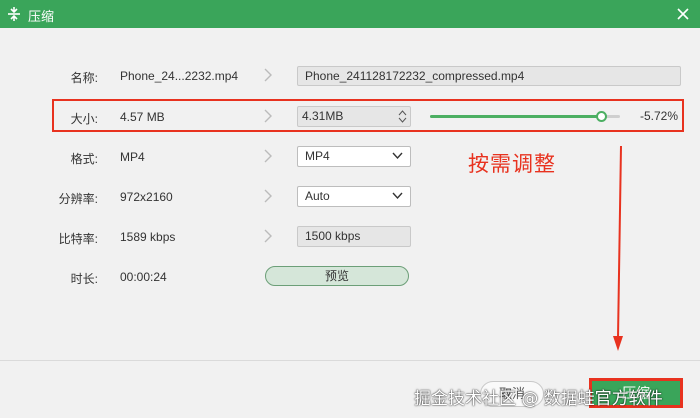 This screenshot has height=418, width=700. Describe the element at coordinates (538, 399) in the screenshot. I see `watermark: 掘金技术社区 @ 数据蛙官方软件` at that location.